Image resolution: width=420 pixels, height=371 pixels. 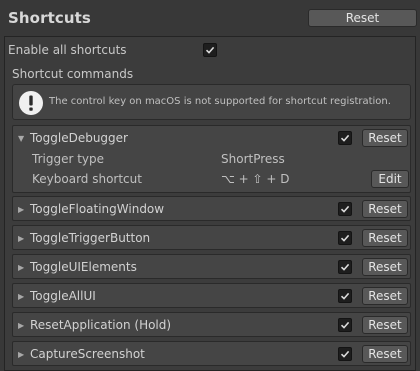 I want to click on shortcut-commands-header: Shortcut commands, so click(x=73, y=74).